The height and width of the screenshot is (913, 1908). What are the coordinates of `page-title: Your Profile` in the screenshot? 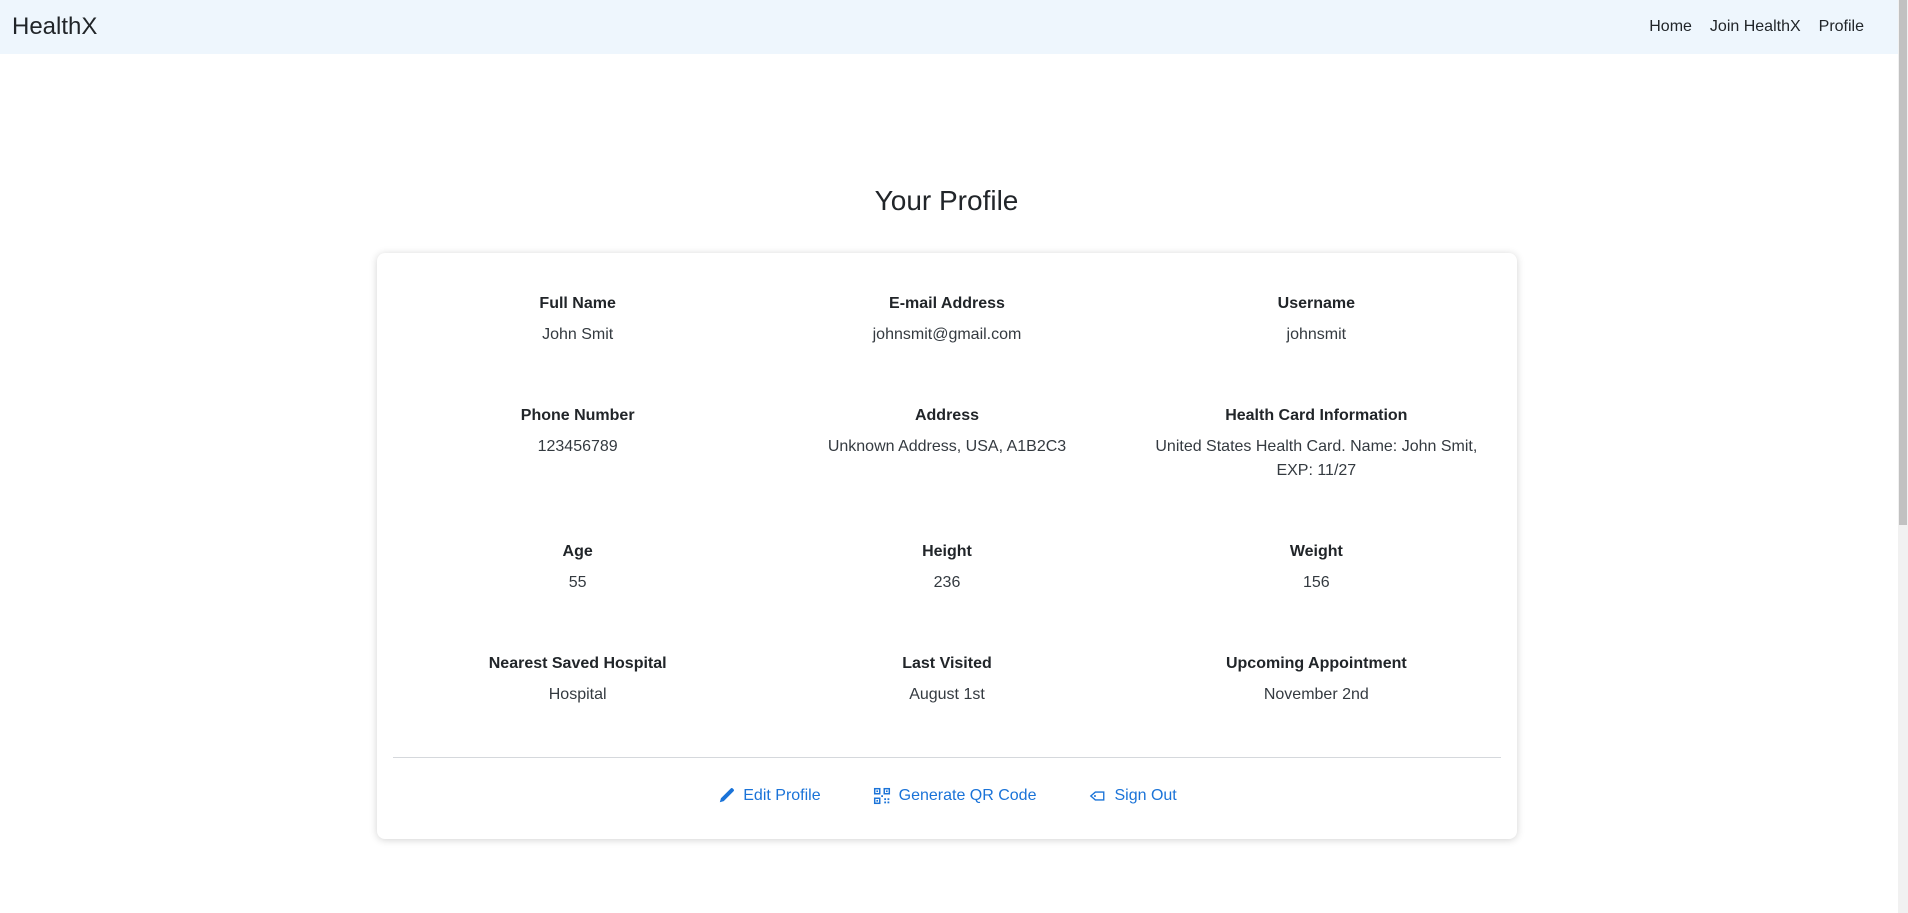 It's located at (946, 200).